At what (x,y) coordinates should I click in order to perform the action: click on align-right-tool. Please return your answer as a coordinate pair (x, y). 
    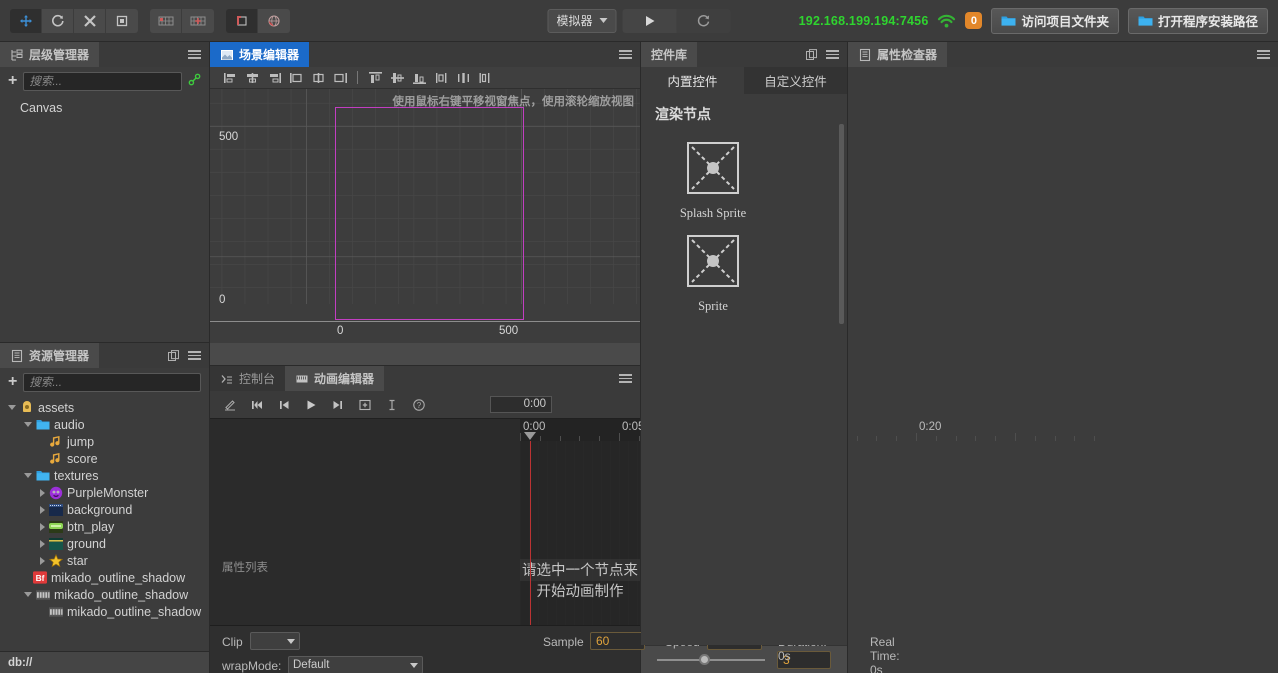
    Looking at the image, I should click on (274, 78).